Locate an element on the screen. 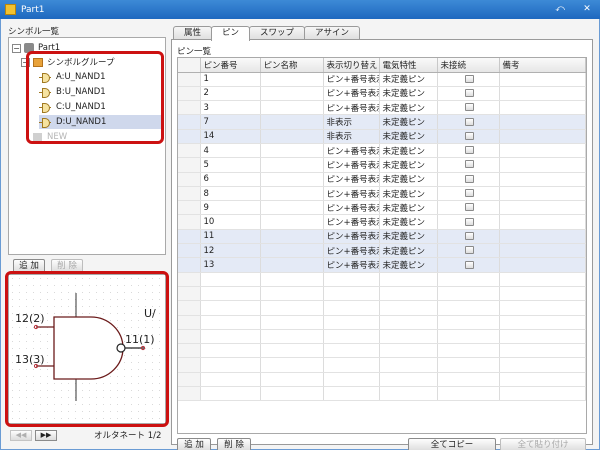 This screenshot has width=600, height=450. pin-number-cell: 6 is located at coordinates (230, 179).